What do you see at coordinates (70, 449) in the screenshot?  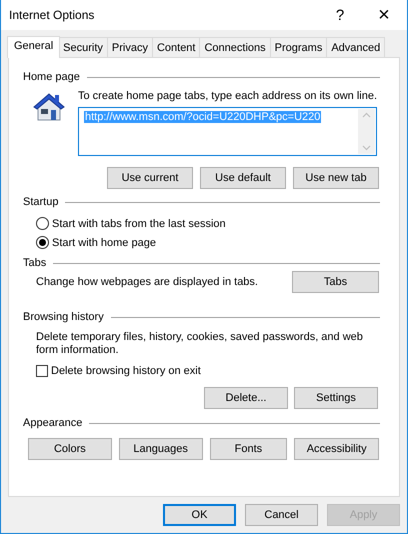 I see `colors-button: Colors` at bounding box center [70, 449].